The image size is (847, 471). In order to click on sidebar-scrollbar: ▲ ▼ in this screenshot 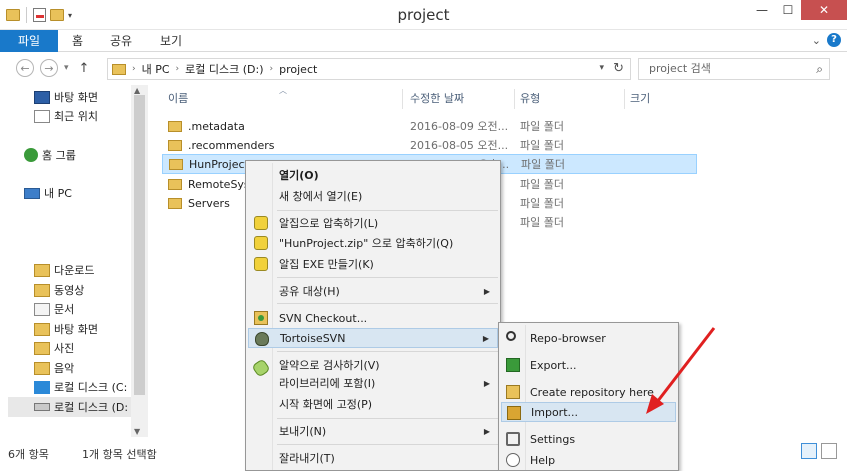, I will do `click(139, 261)`.